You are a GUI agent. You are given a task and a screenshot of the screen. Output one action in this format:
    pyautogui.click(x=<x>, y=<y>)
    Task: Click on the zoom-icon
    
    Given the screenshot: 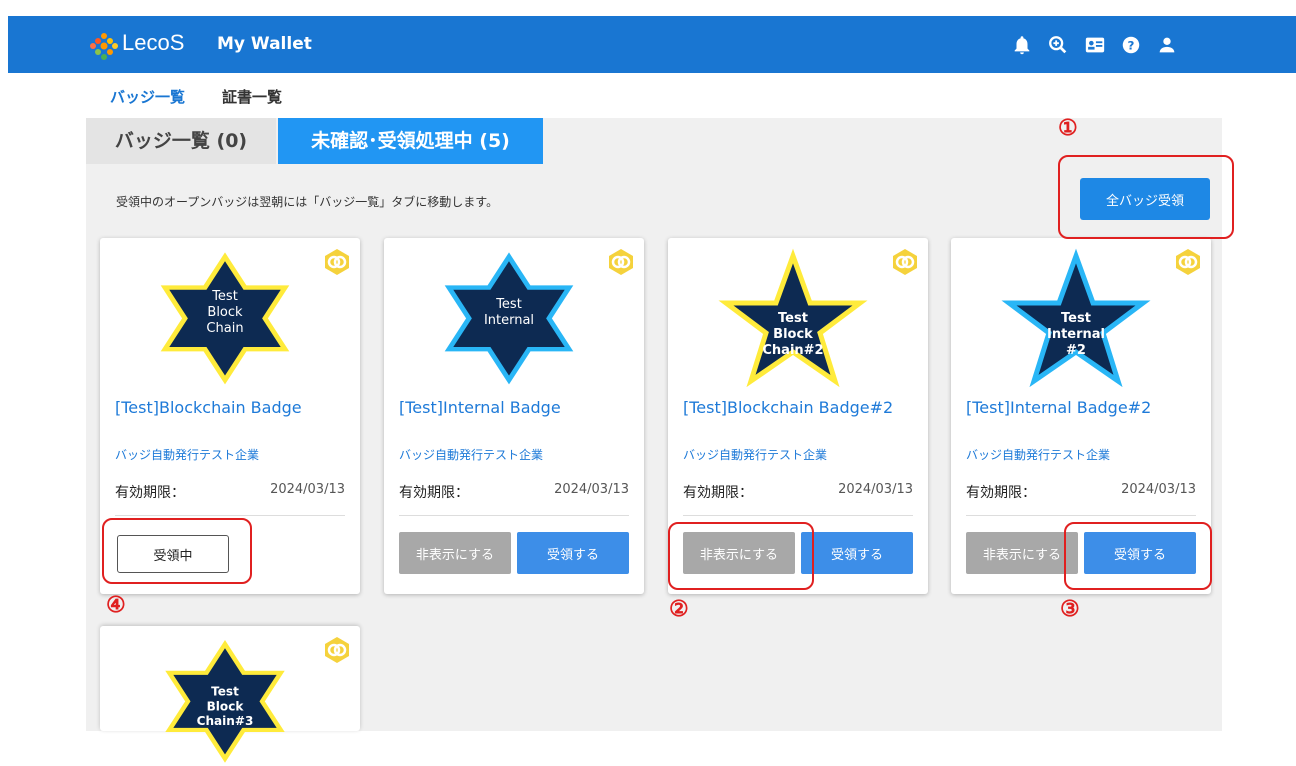 What is the action you would take?
    pyautogui.click(x=1058, y=45)
    